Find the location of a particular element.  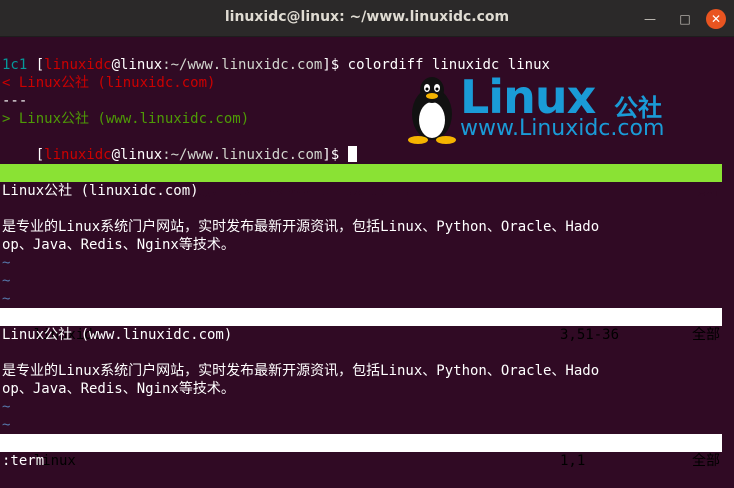

pane1-line-1: Linux公社 (linuxidc.com) is located at coordinates (100, 191).